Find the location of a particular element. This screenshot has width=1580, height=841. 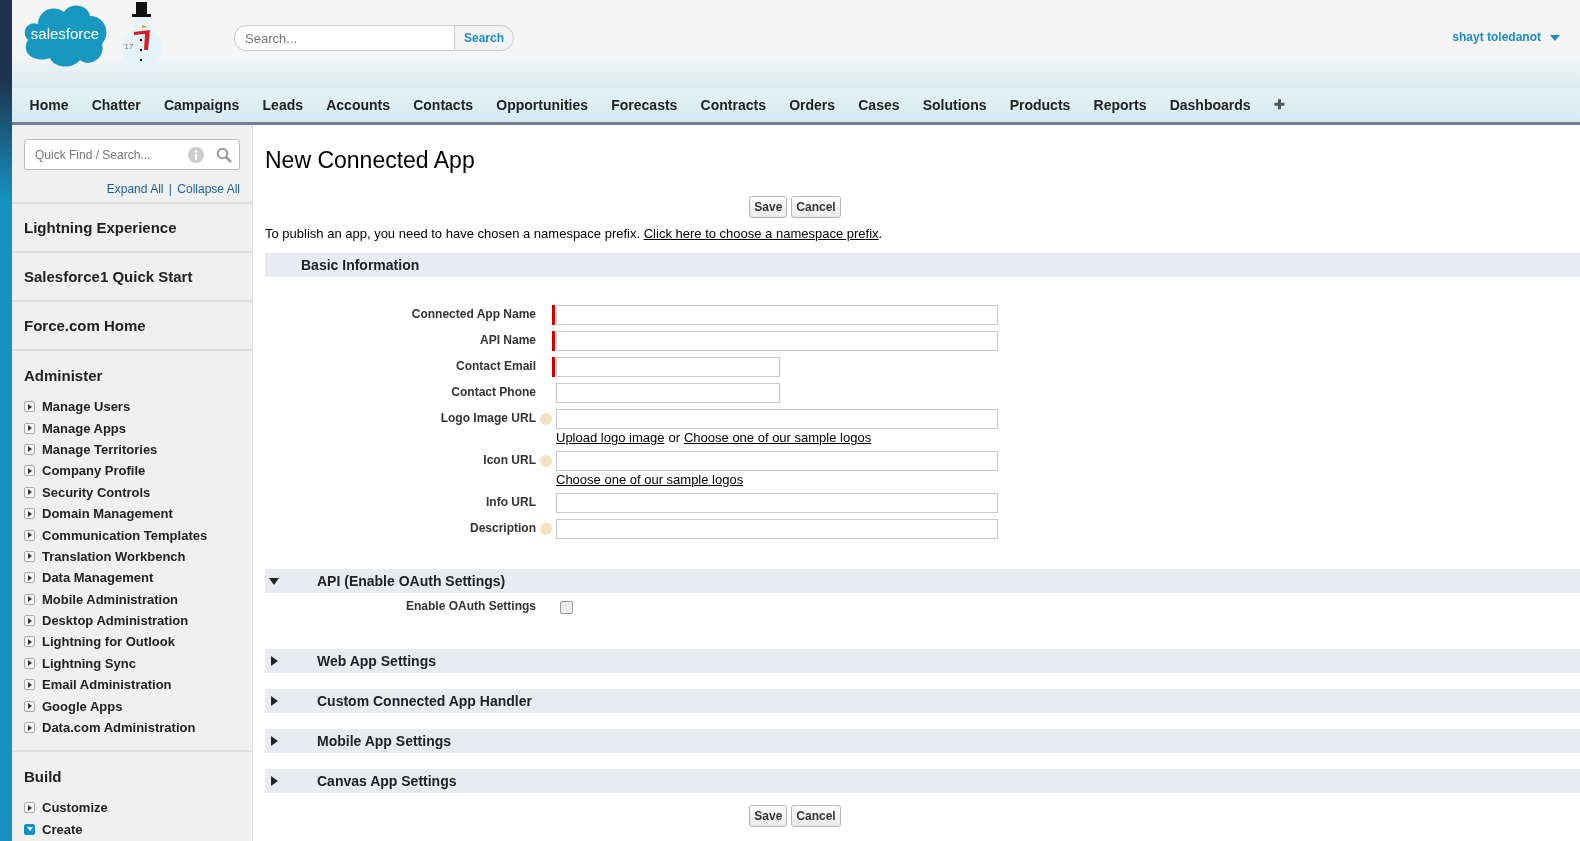

section-header: API (Enable OAuth Settings) is located at coordinates (922, 581).